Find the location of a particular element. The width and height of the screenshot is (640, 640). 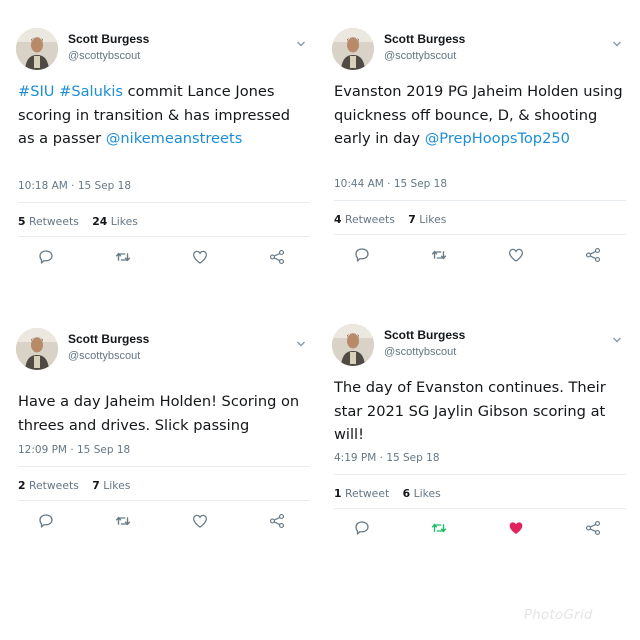

retweet-count: 4 is located at coordinates (338, 219).